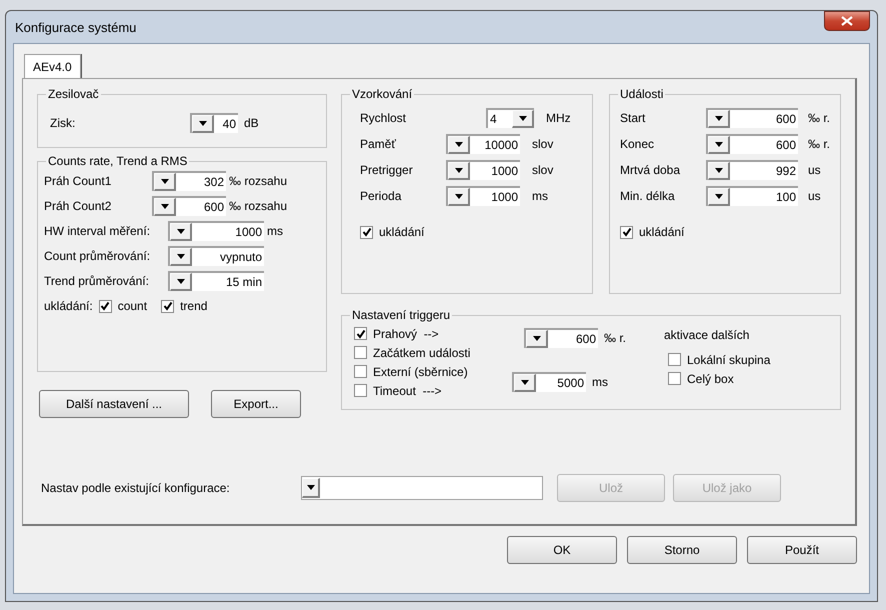 The width and height of the screenshot is (886, 610). Describe the element at coordinates (194, 306) in the screenshot. I see `checkbox-label: trend` at that location.